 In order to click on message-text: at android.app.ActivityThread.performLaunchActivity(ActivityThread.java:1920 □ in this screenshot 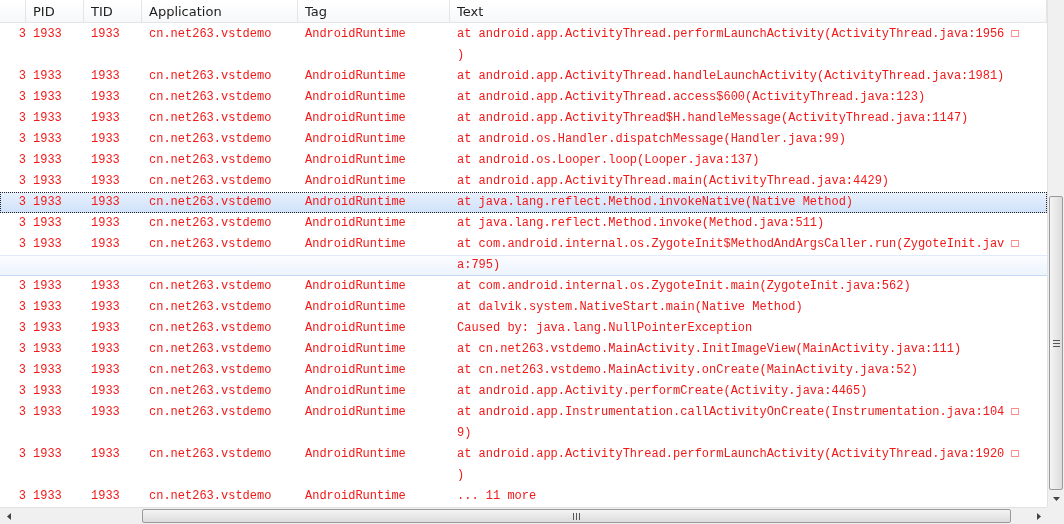, I will do `click(738, 454)`.